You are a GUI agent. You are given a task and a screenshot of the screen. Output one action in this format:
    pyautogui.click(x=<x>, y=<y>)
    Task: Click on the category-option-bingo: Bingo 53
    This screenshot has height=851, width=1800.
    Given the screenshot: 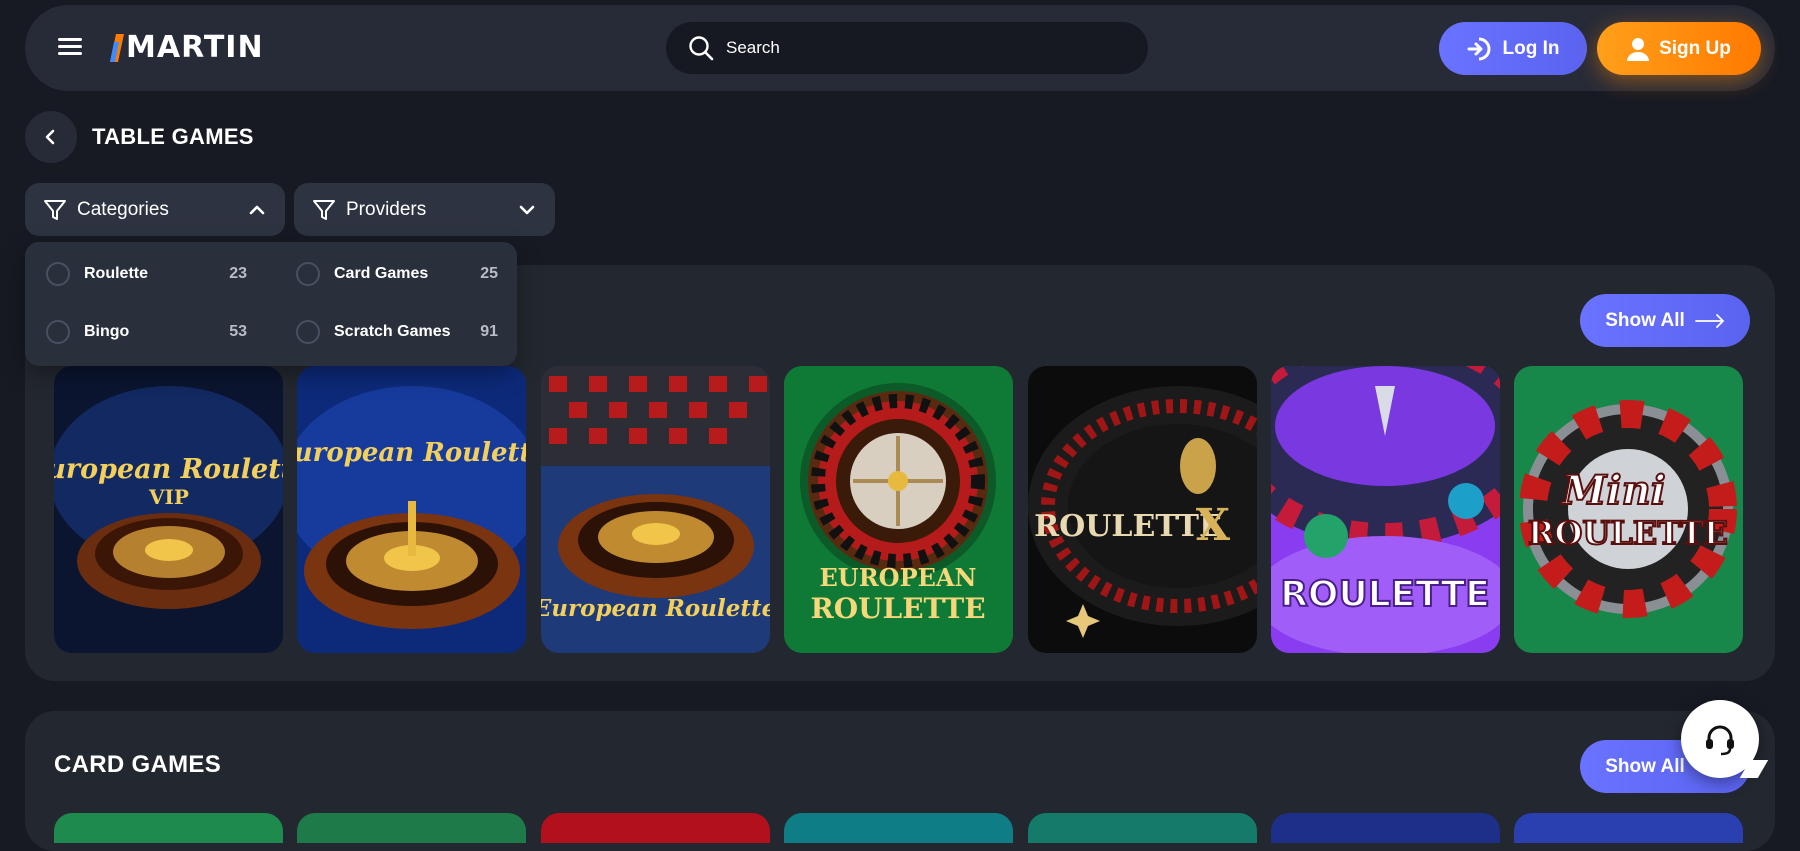 What is the action you would take?
    pyautogui.click(x=146, y=332)
    